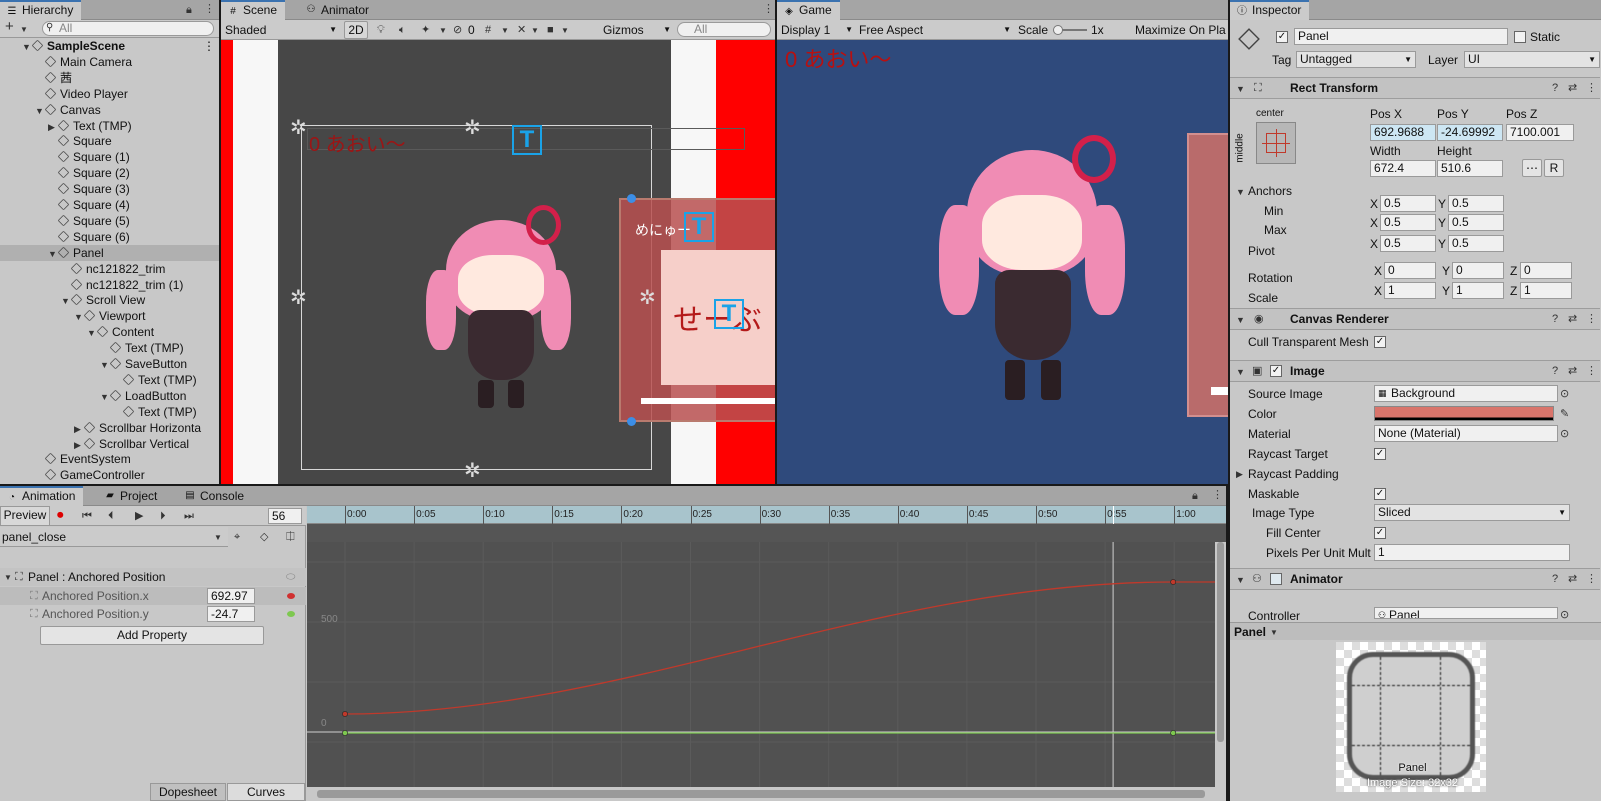 The height and width of the screenshot is (801, 1601). I want to click on raycast-padding-label: Raycast Padding, so click(1293, 474).